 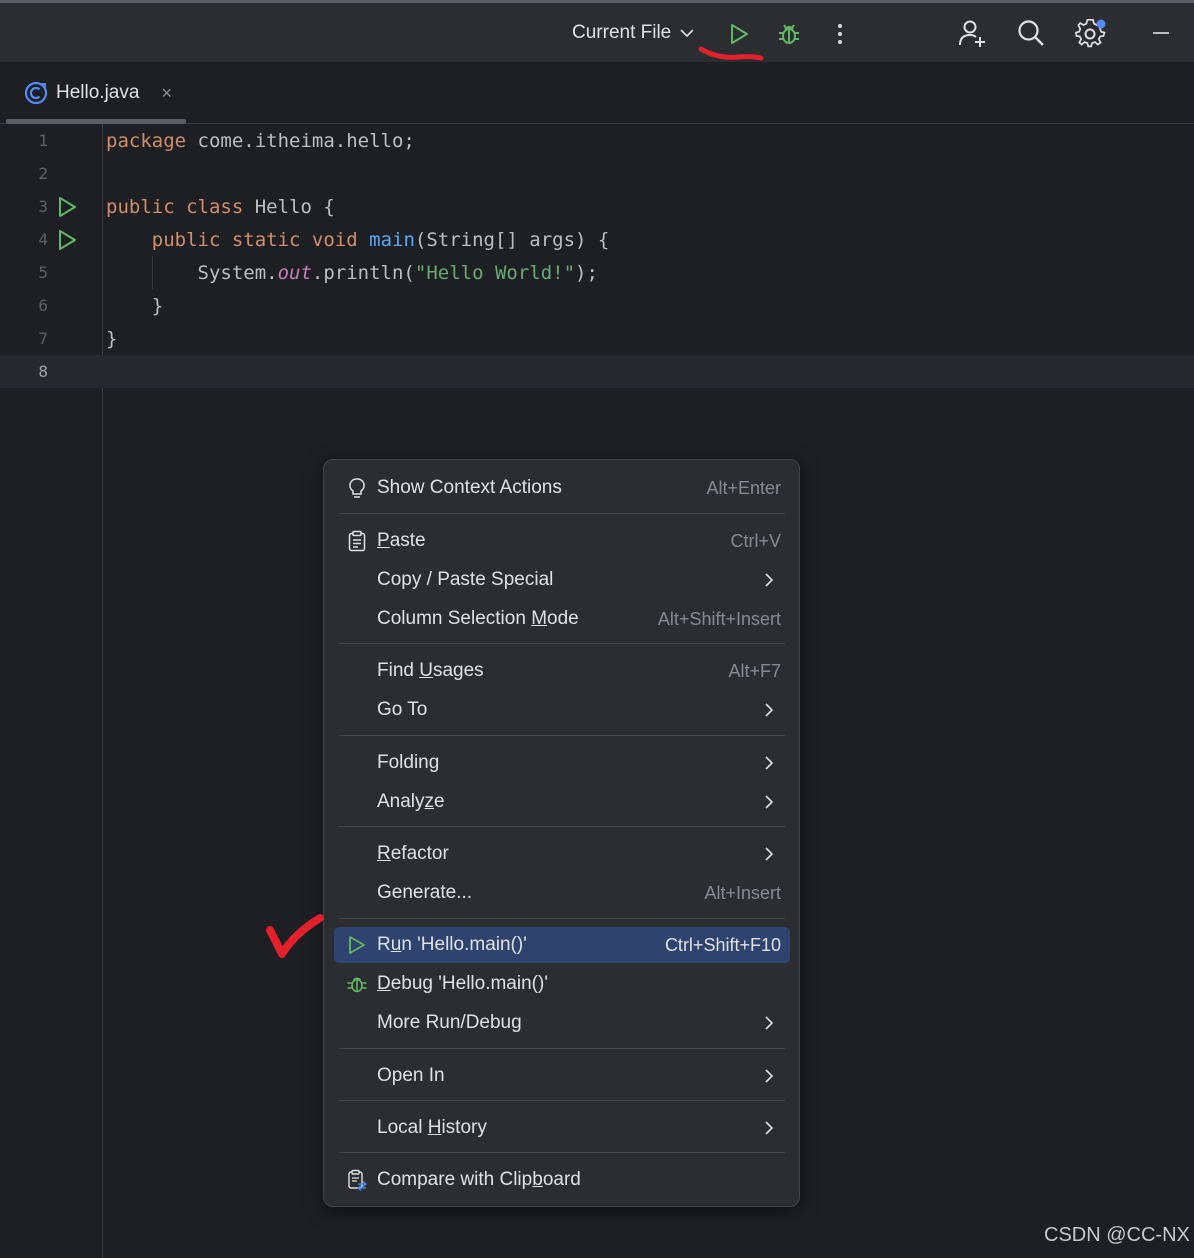 What do you see at coordinates (562, 1023) in the screenshot?
I see `menu-item-more-run-debug: More Run/Debug` at bounding box center [562, 1023].